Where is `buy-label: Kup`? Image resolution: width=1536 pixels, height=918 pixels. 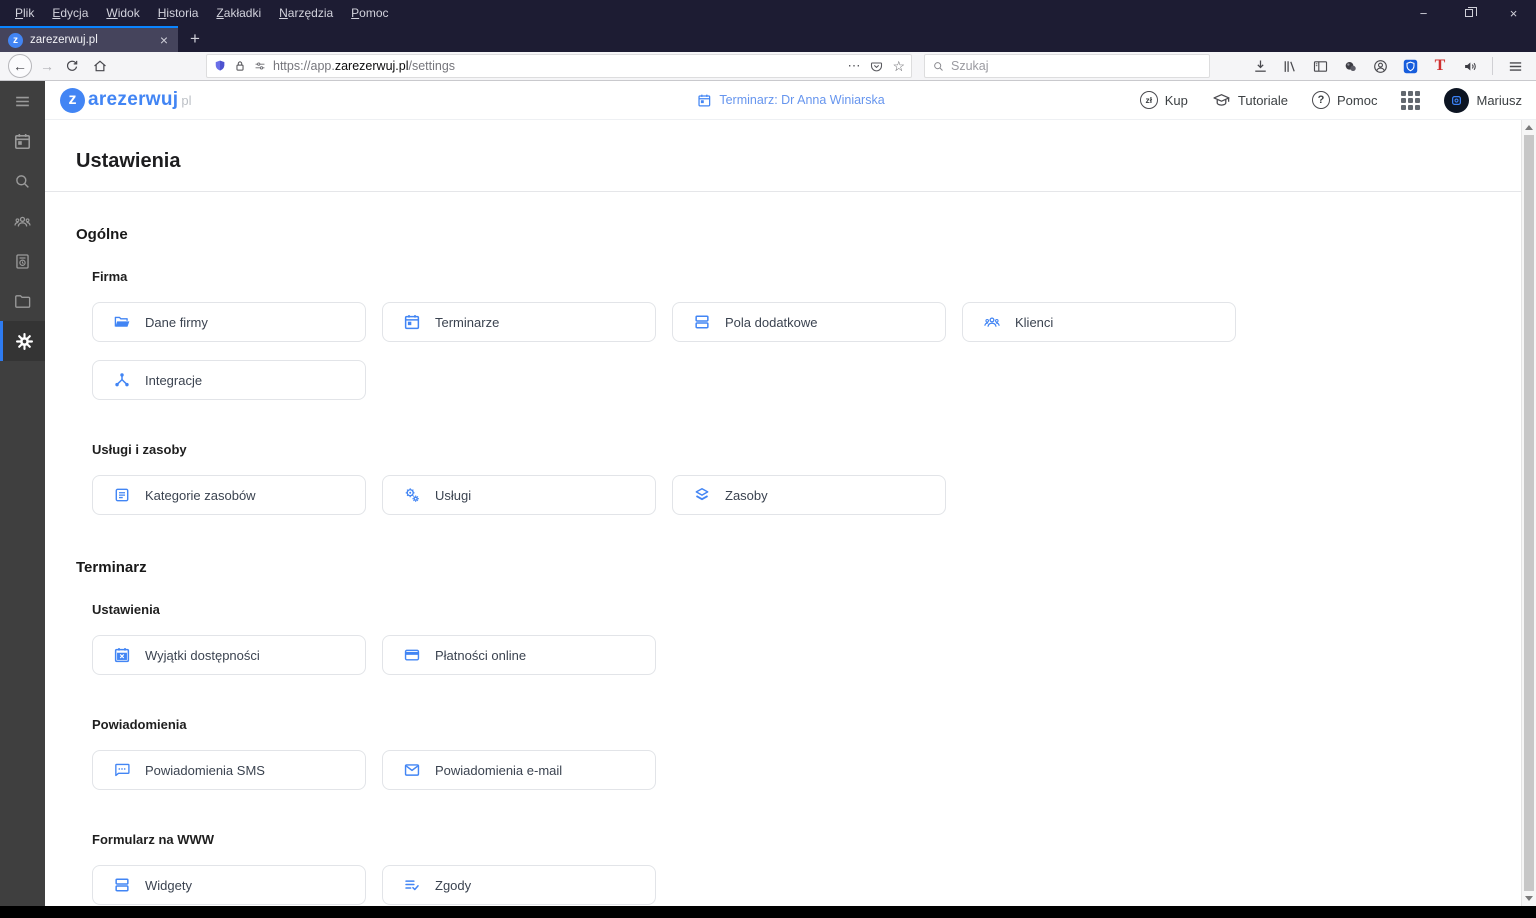 buy-label: Kup is located at coordinates (1176, 100).